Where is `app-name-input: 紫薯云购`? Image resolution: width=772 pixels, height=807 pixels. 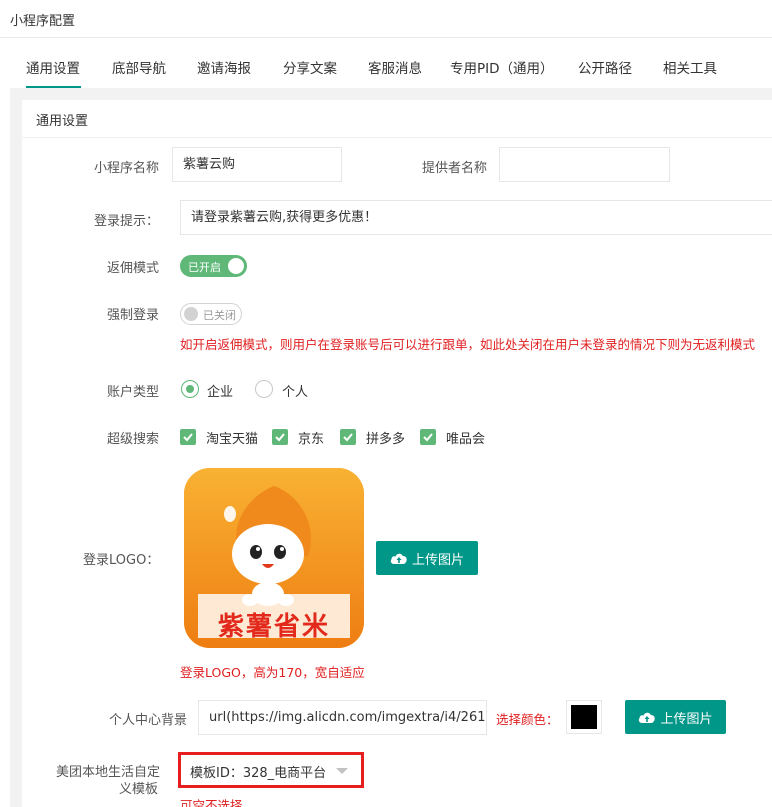 app-name-input: 紫薯云购 is located at coordinates (257, 164).